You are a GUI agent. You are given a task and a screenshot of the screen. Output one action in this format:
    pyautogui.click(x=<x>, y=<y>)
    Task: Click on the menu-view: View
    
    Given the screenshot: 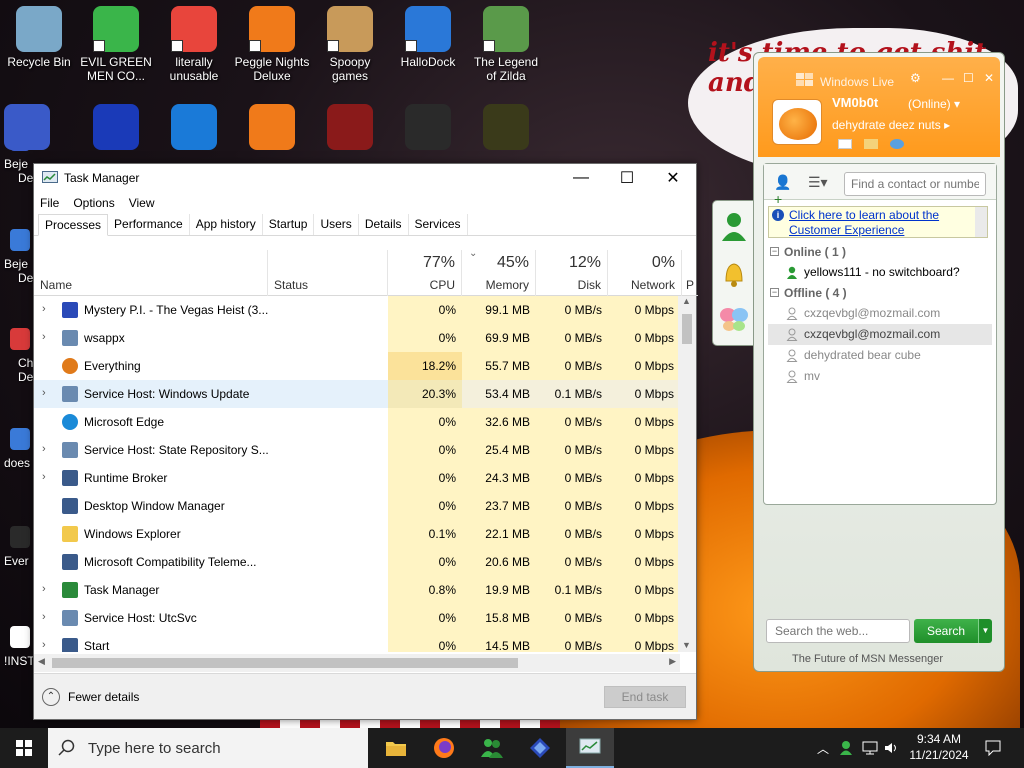 What is the action you would take?
    pyautogui.click(x=142, y=203)
    